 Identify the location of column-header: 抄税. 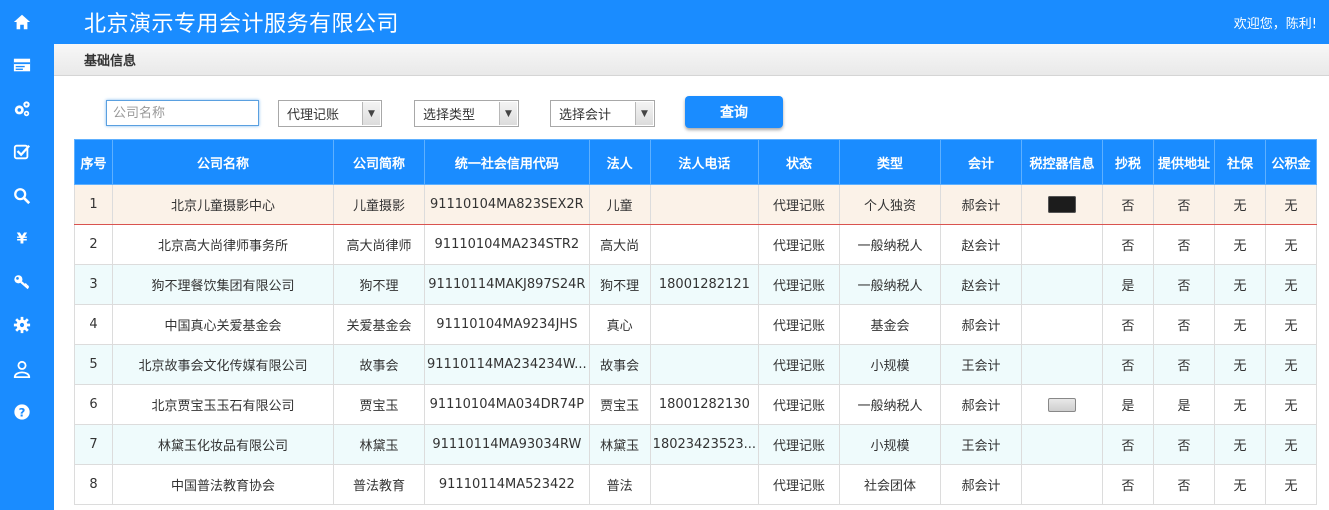
(1128, 162).